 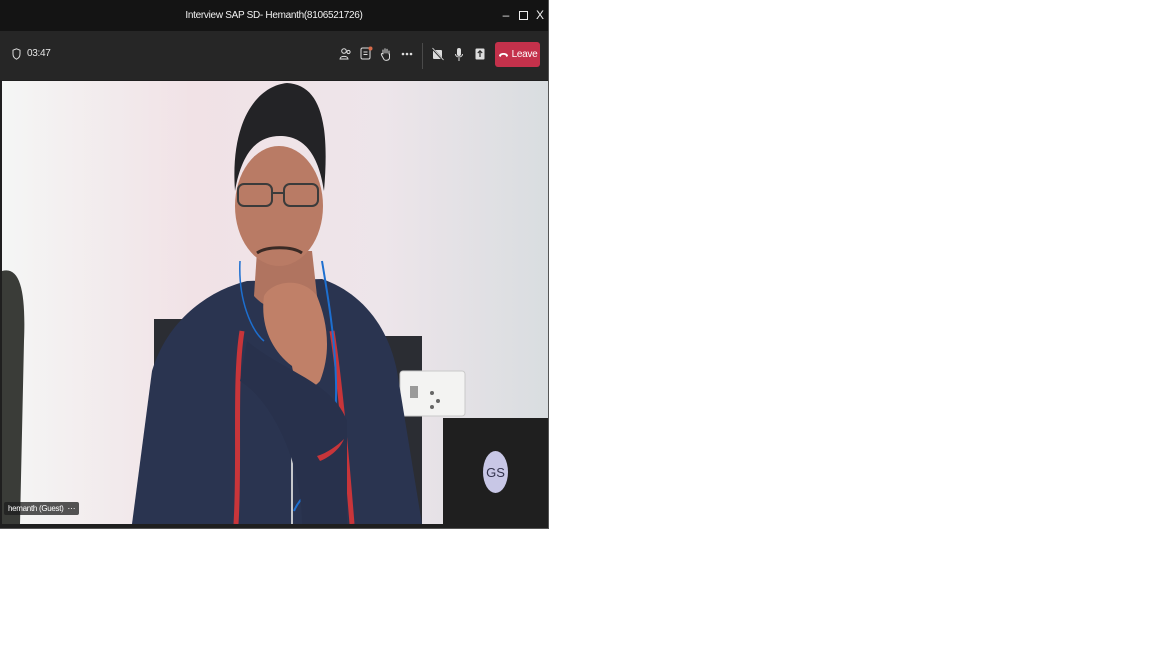 I want to click on meeting-timer: 03:47, so click(x=39, y=53).